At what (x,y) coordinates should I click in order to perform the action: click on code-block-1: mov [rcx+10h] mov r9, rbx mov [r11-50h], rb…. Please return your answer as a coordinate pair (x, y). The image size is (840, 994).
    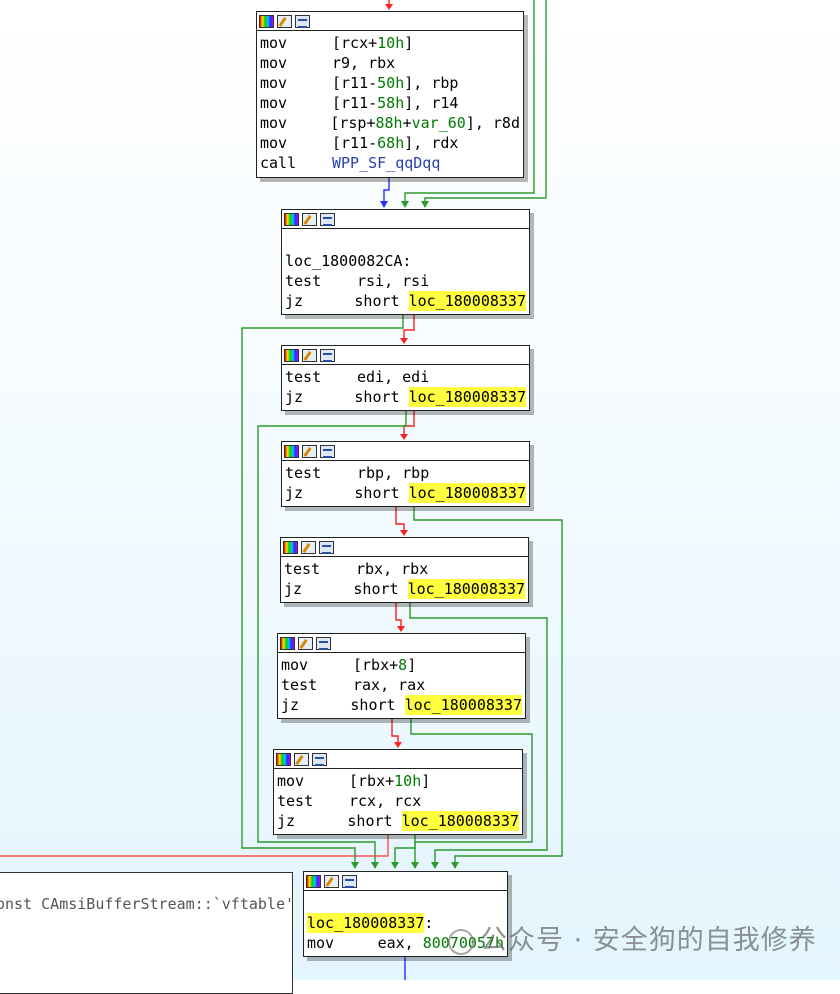
    Looking at the image, I should click on (390, 94).